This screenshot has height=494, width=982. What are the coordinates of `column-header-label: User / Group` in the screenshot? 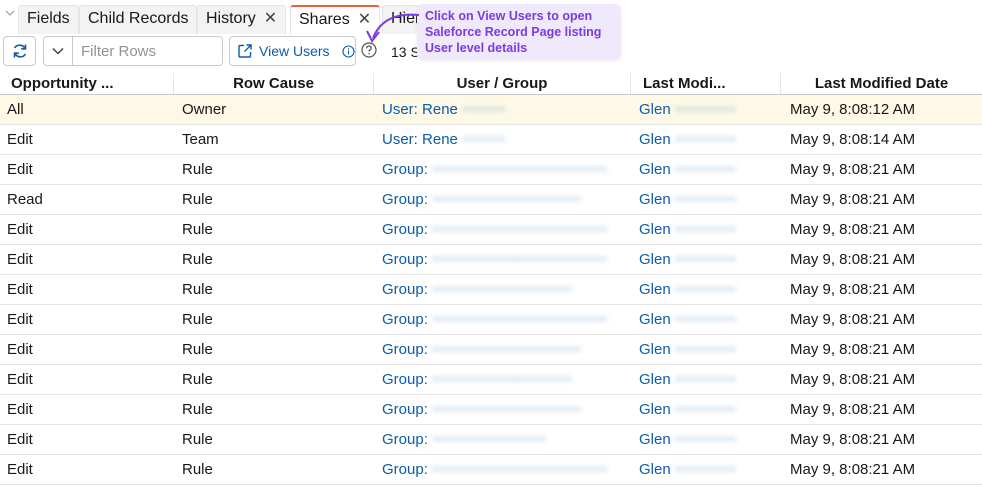 It's located at (502, 83).